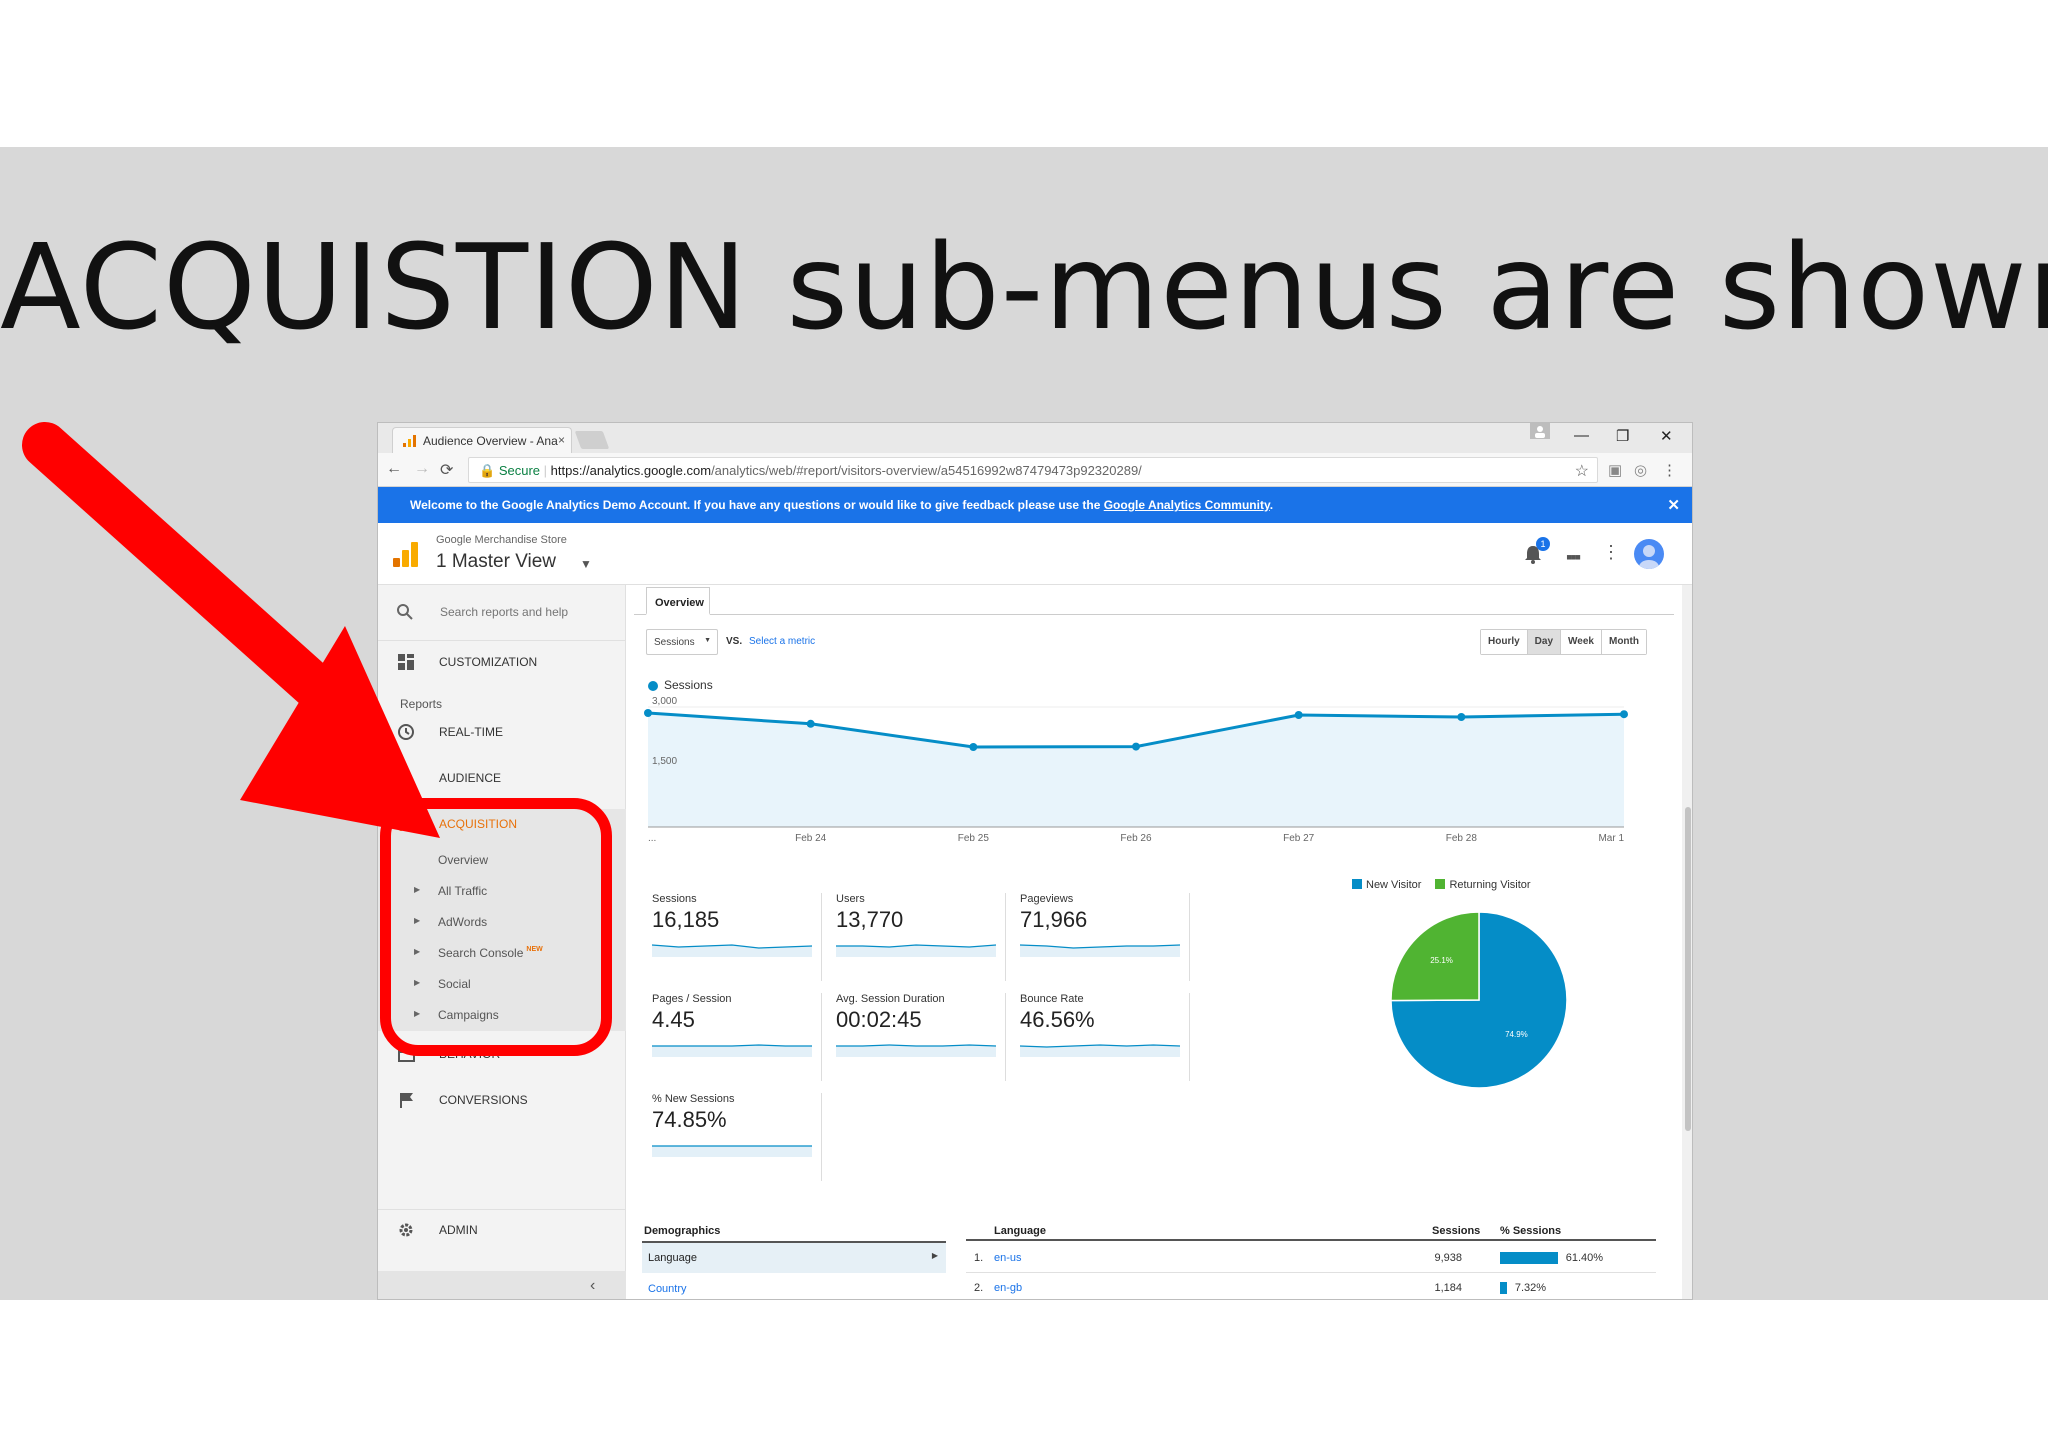 The height and width of the screenshot is (1448, 2048). Describe the element at coordinates (682, 1231) in the screenshot. I see `demographics-title: Demographics` at that location.